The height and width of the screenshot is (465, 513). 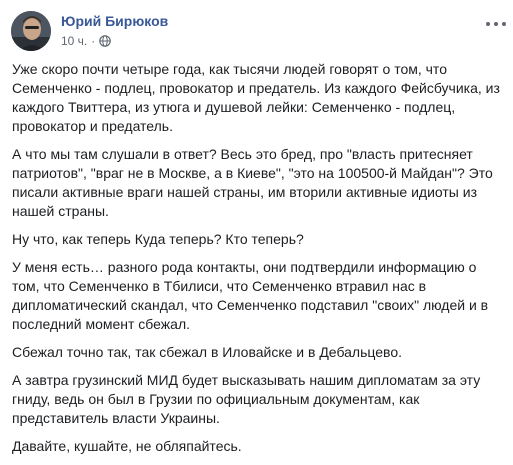 What do you see at coordinates (74, 41) in the screenshot?
I see `post-timestamp: 10 ч.` at bounding box center [74, 41].